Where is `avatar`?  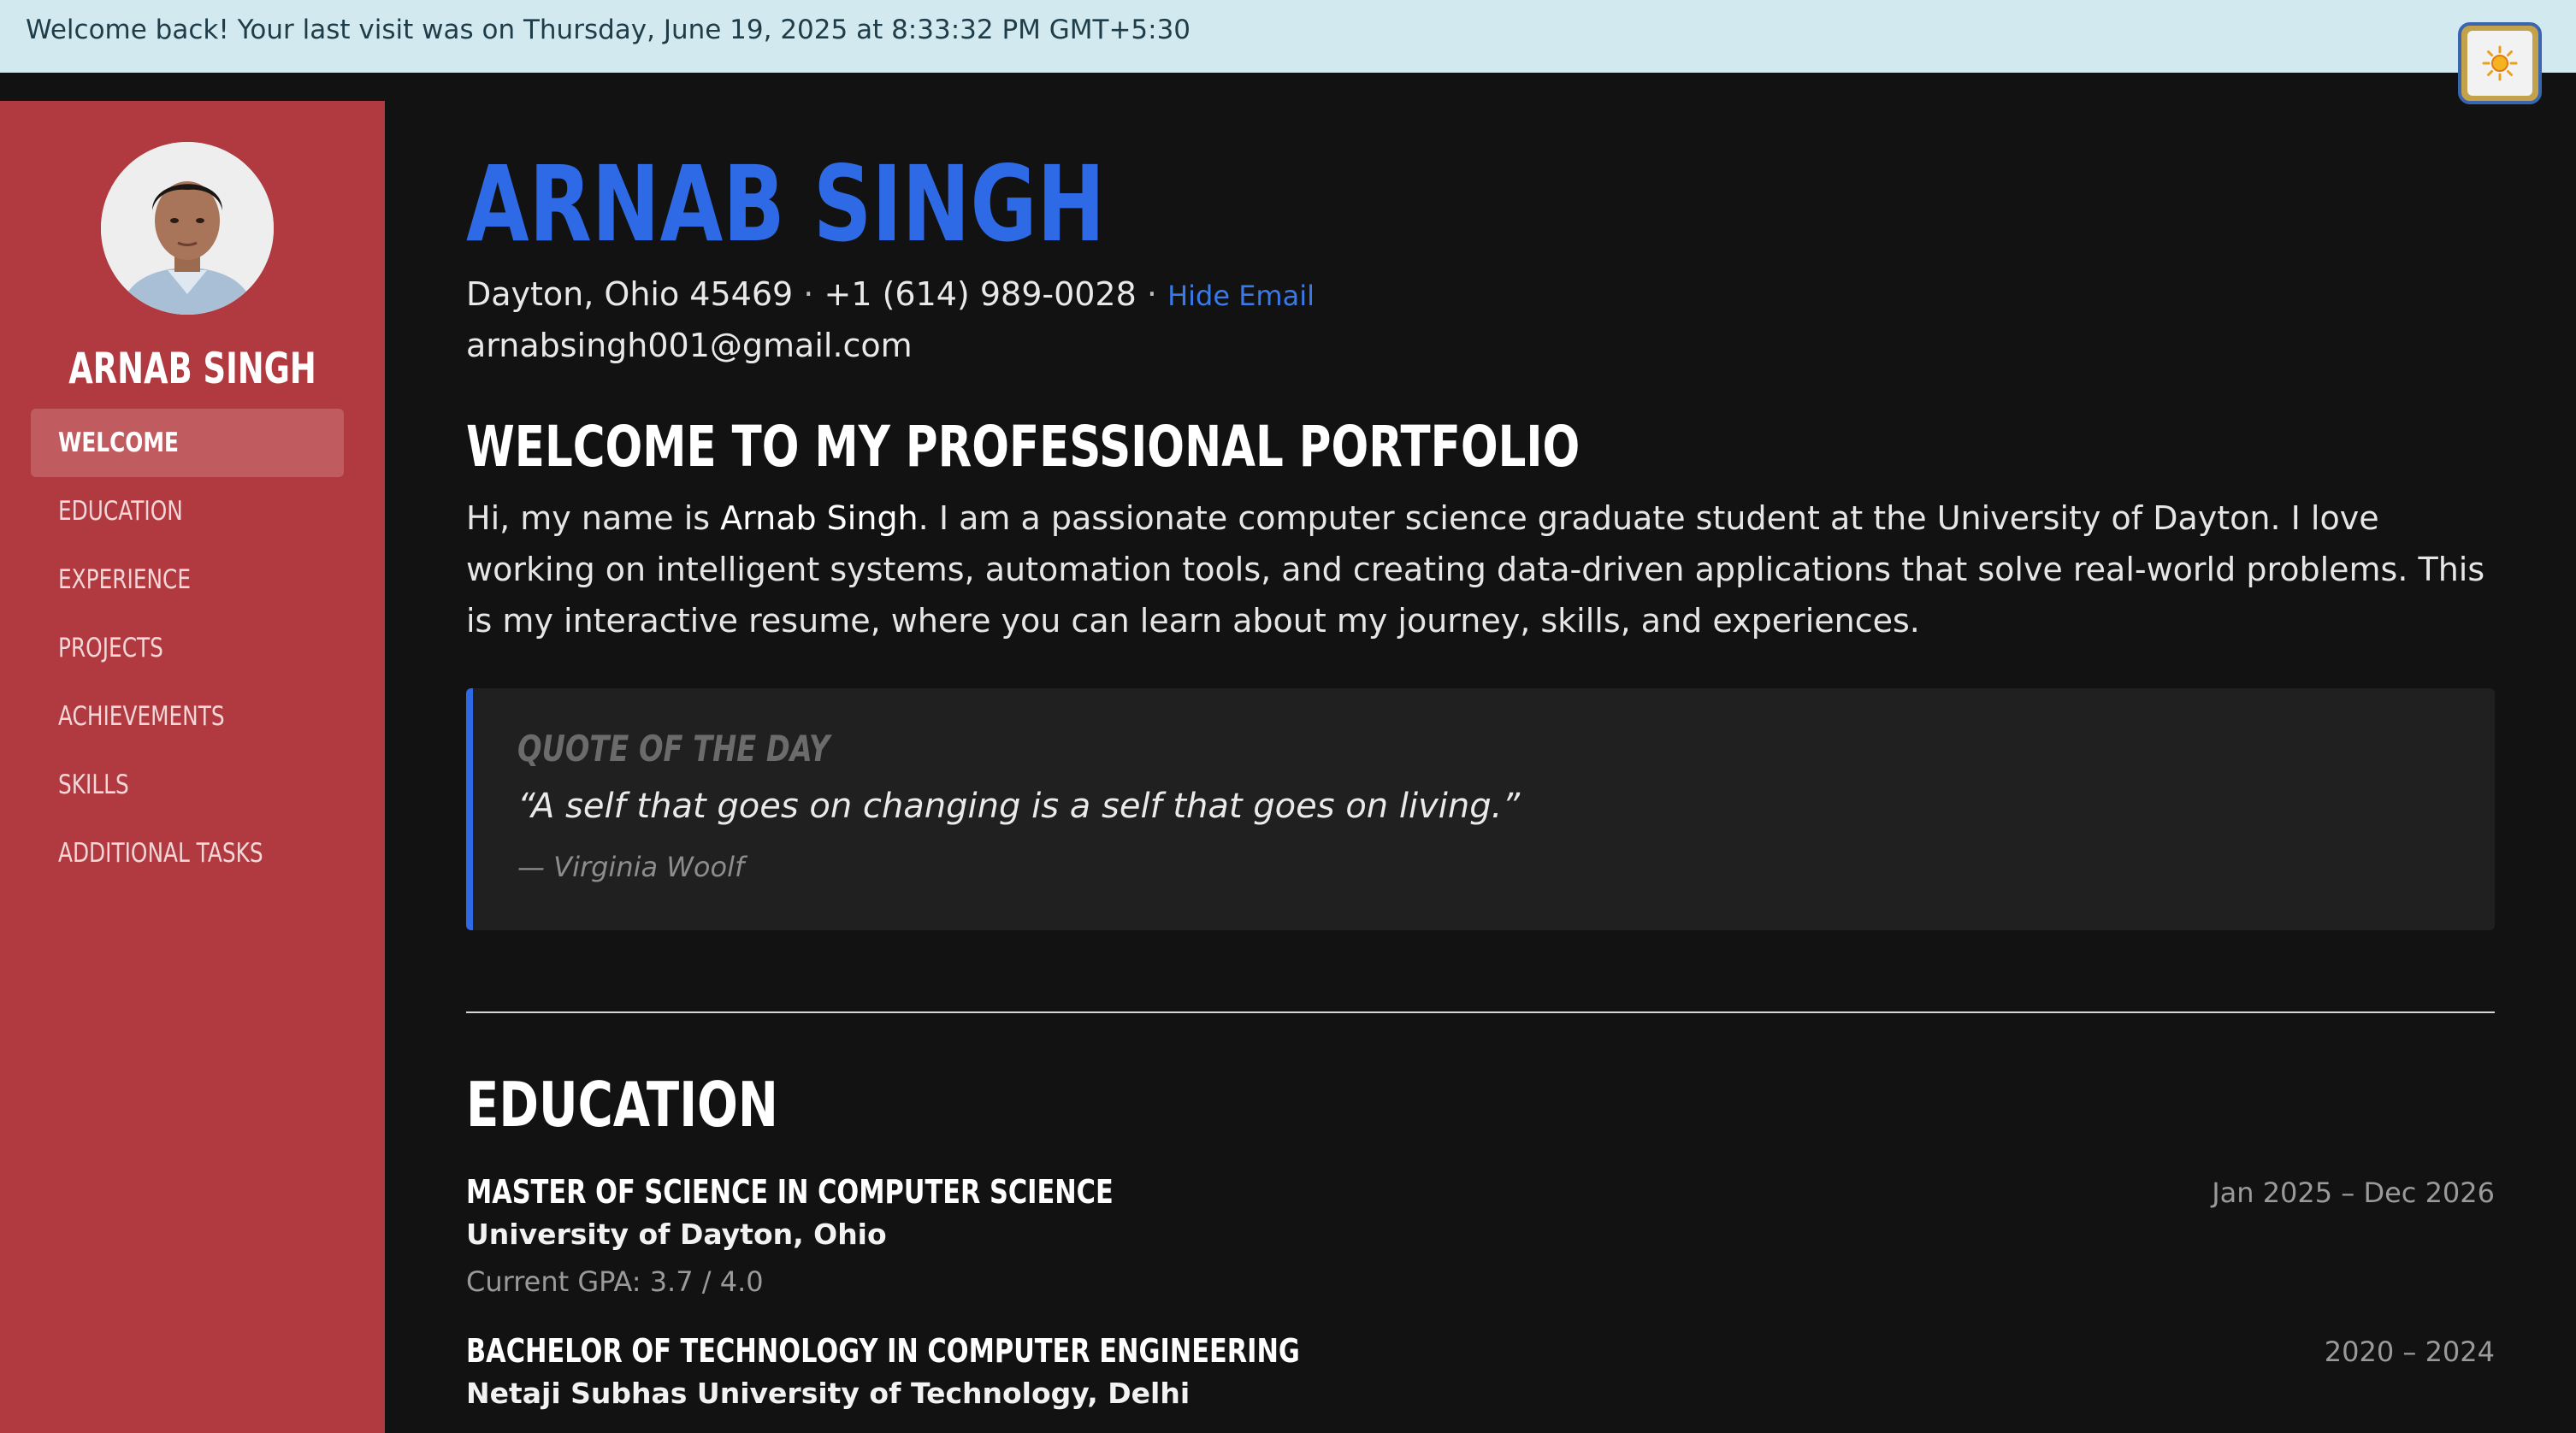 avatar is located at coordinates (187, 228).